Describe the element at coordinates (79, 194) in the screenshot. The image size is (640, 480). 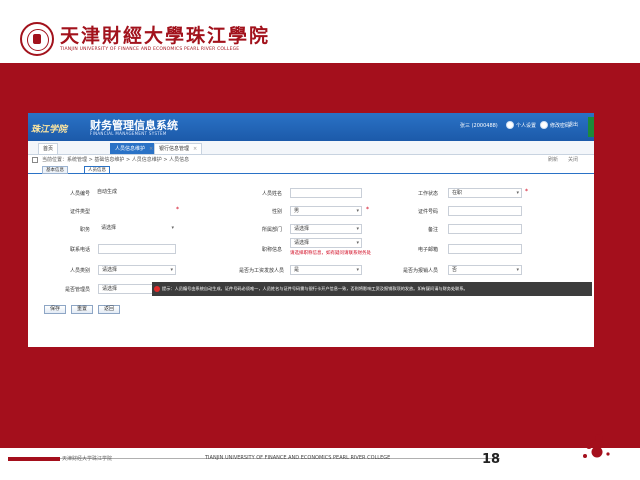
I see `person-no-label: 人员编号` at that location.